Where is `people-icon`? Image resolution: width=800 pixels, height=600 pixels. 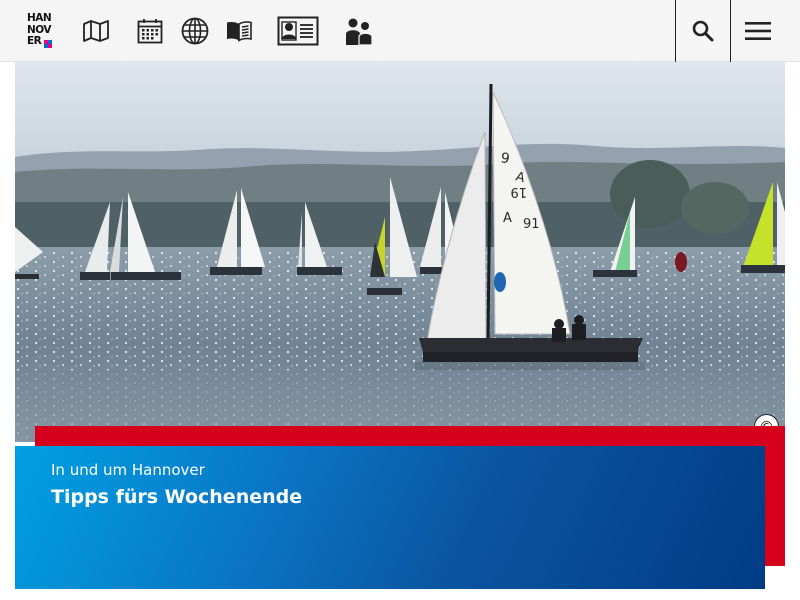
people-icon is located at coordinates (359, 31).